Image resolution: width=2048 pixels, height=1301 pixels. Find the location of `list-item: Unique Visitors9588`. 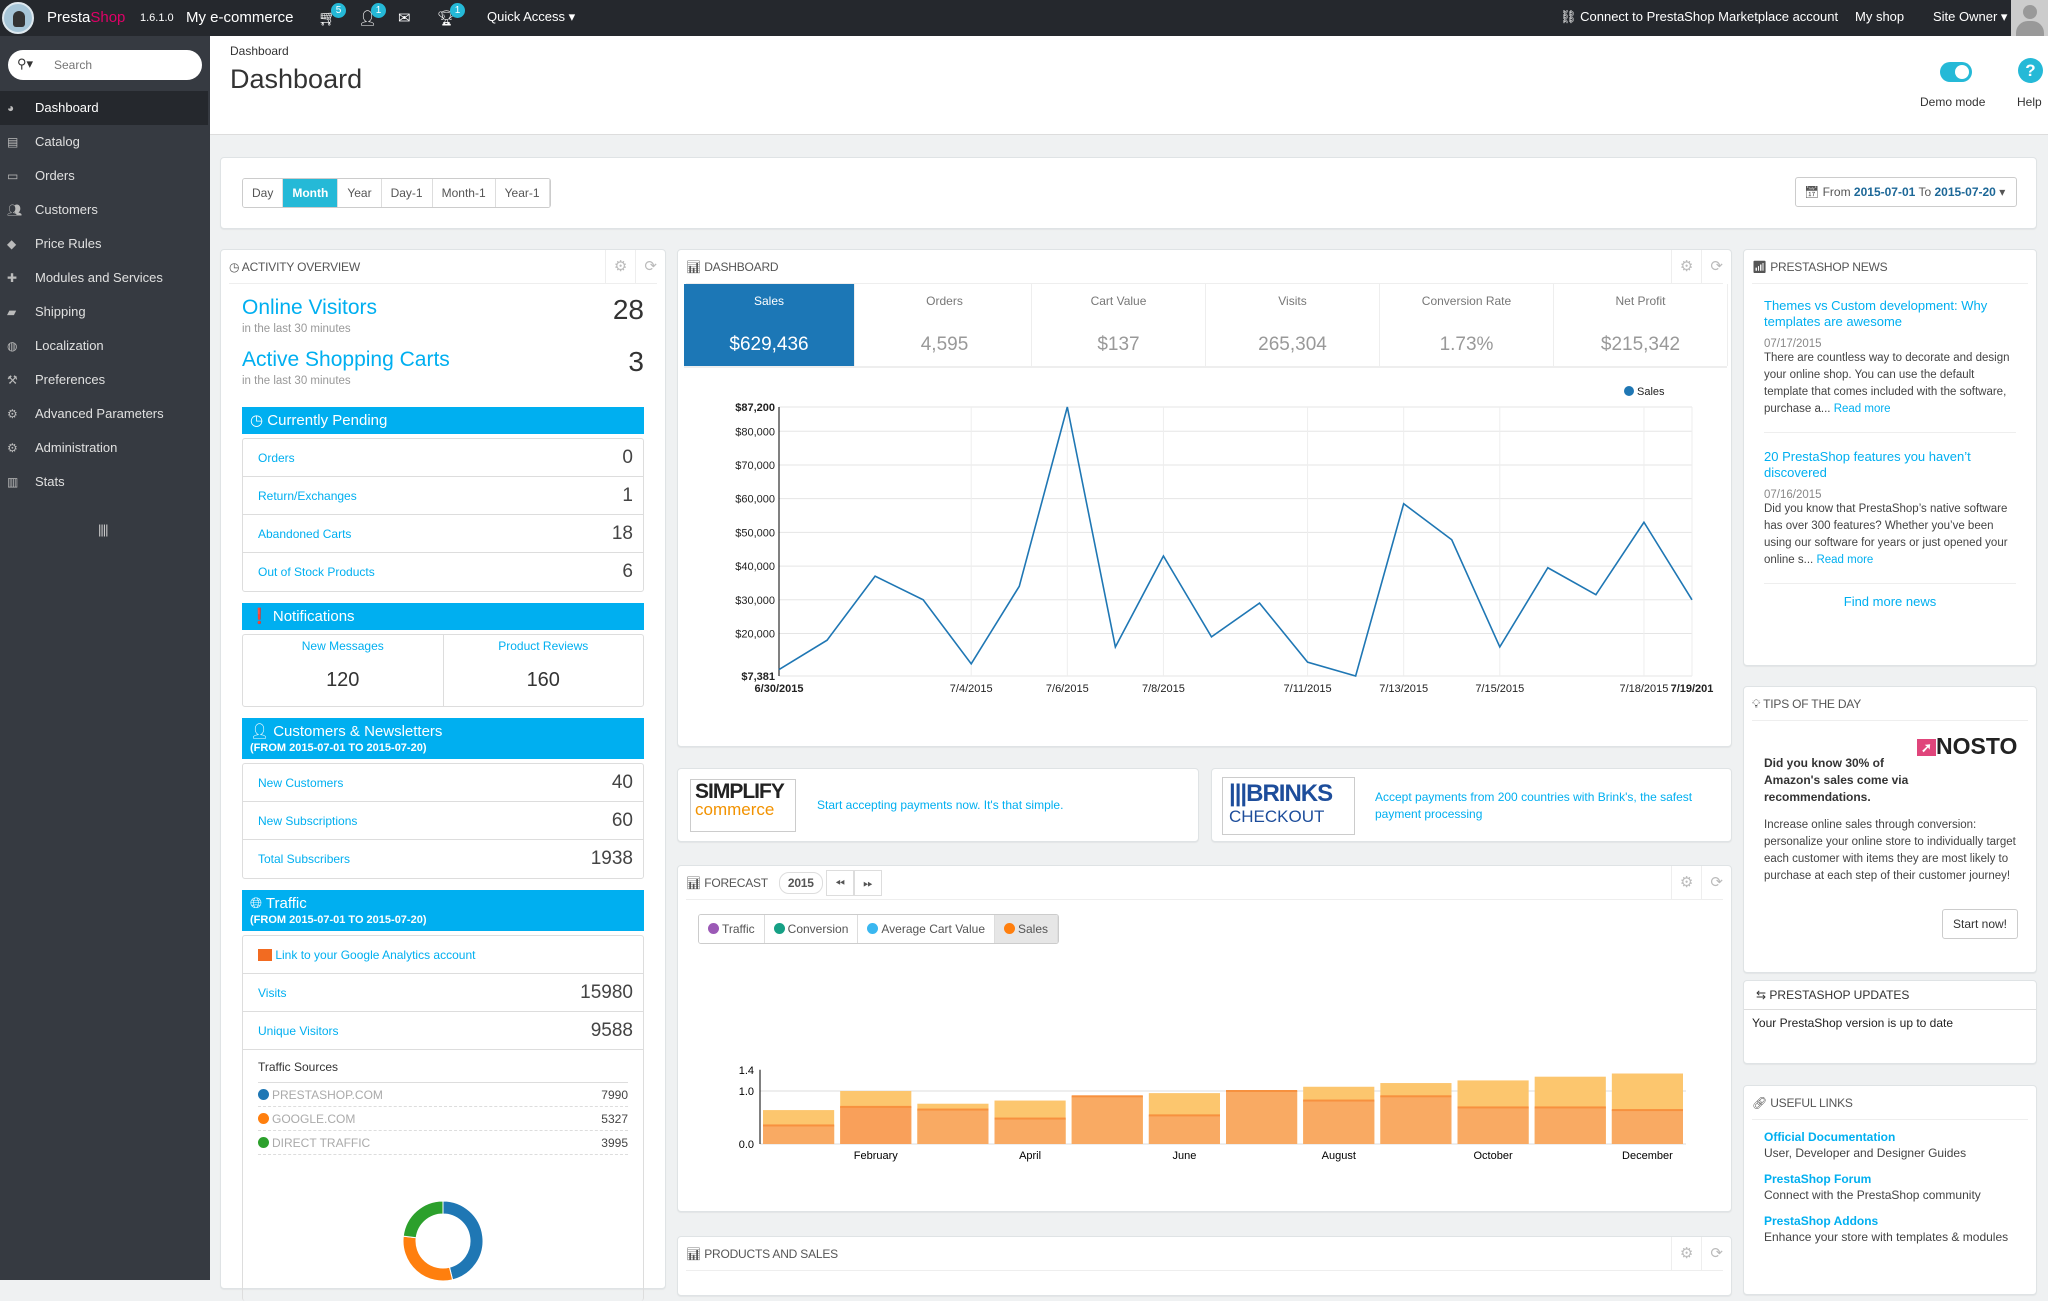

list-item: Unique Visitors9588 is located at coordinates (443, 1031).